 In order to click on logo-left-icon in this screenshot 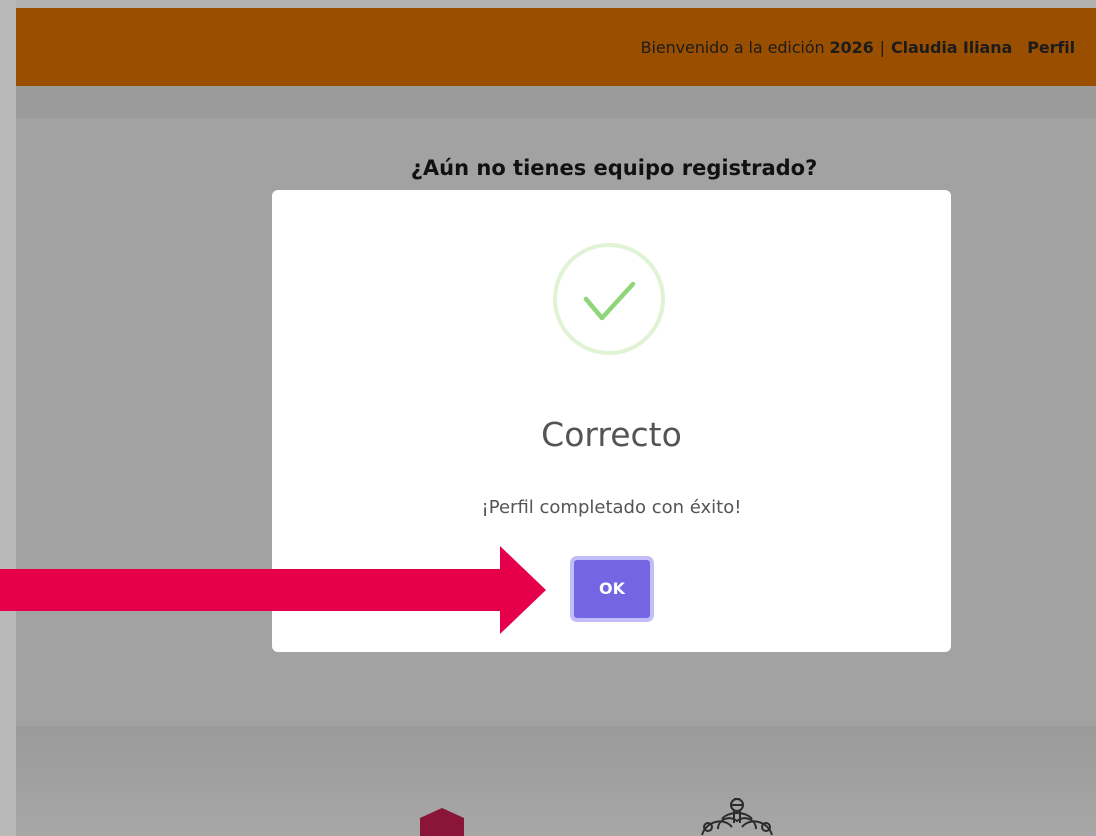, I will do `click(442, 822)`.